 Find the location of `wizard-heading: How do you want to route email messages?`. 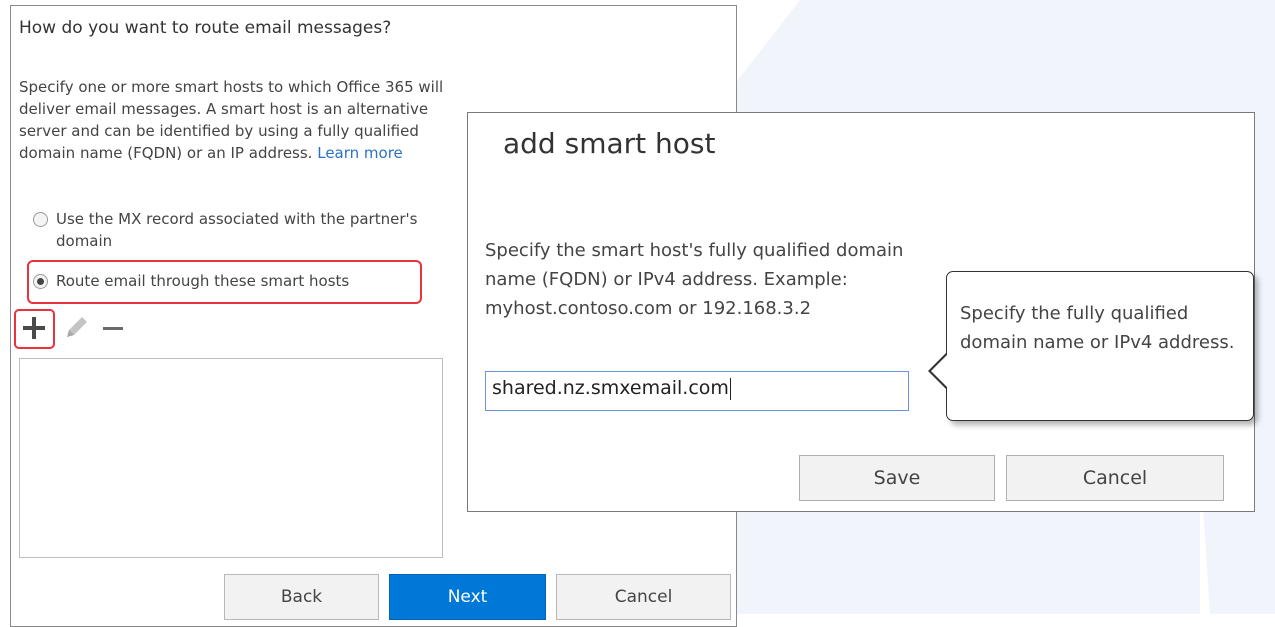

wizard-heading: How do you want to route email messages? is located at coordinates (205, 28).